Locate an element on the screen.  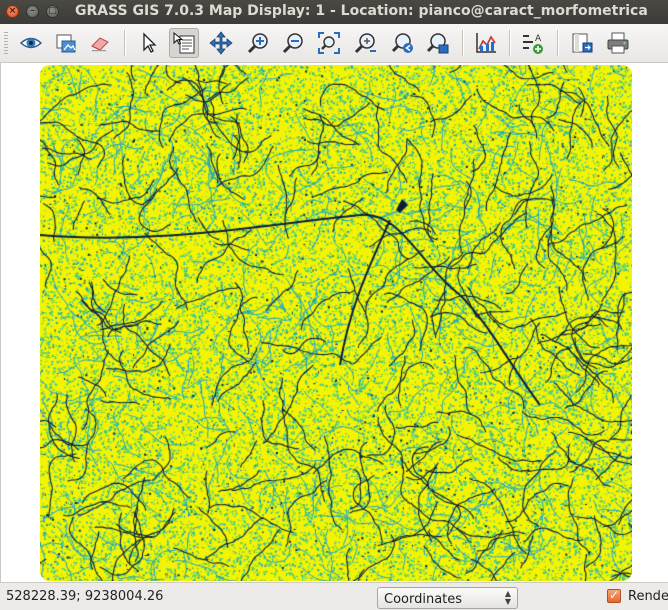
spin-arrows-icon: ▲ ▼ is located at coordinates (507, 597).